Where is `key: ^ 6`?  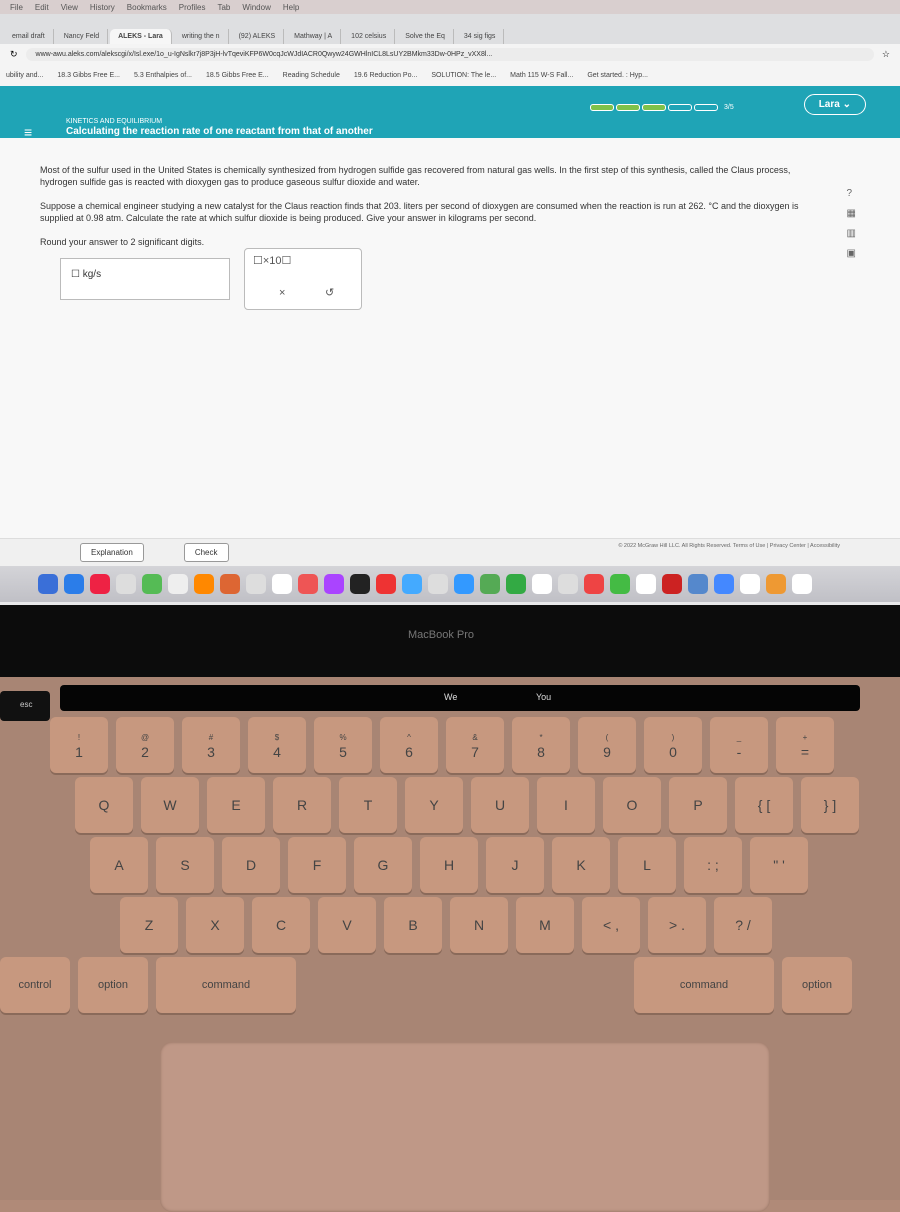 key: ^ 6 is located at coordinates (409, 745).